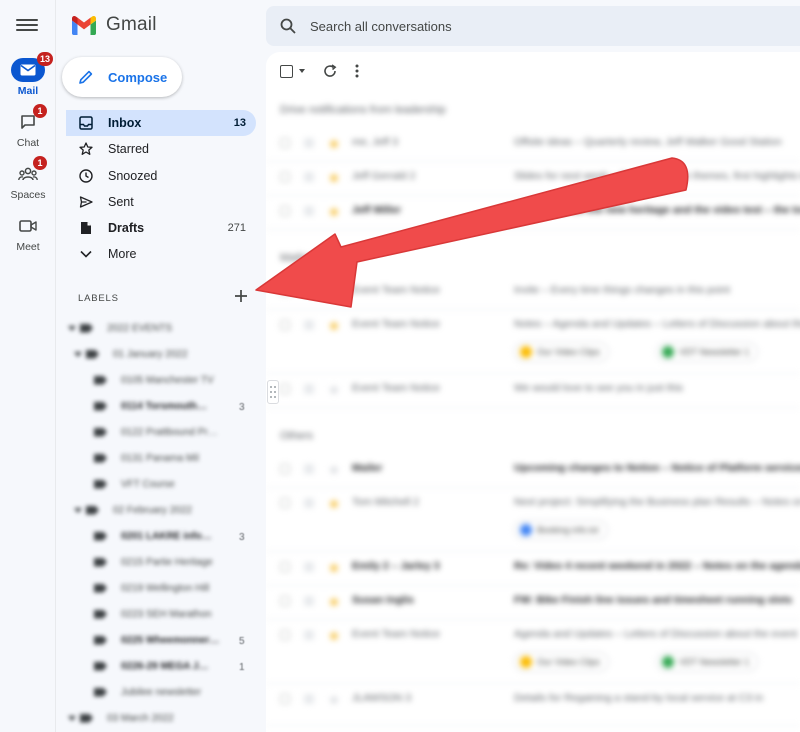  Describe the element at coordinates (28, 91) in the screenshot. I see `rail-item-label: Mail` at that location.